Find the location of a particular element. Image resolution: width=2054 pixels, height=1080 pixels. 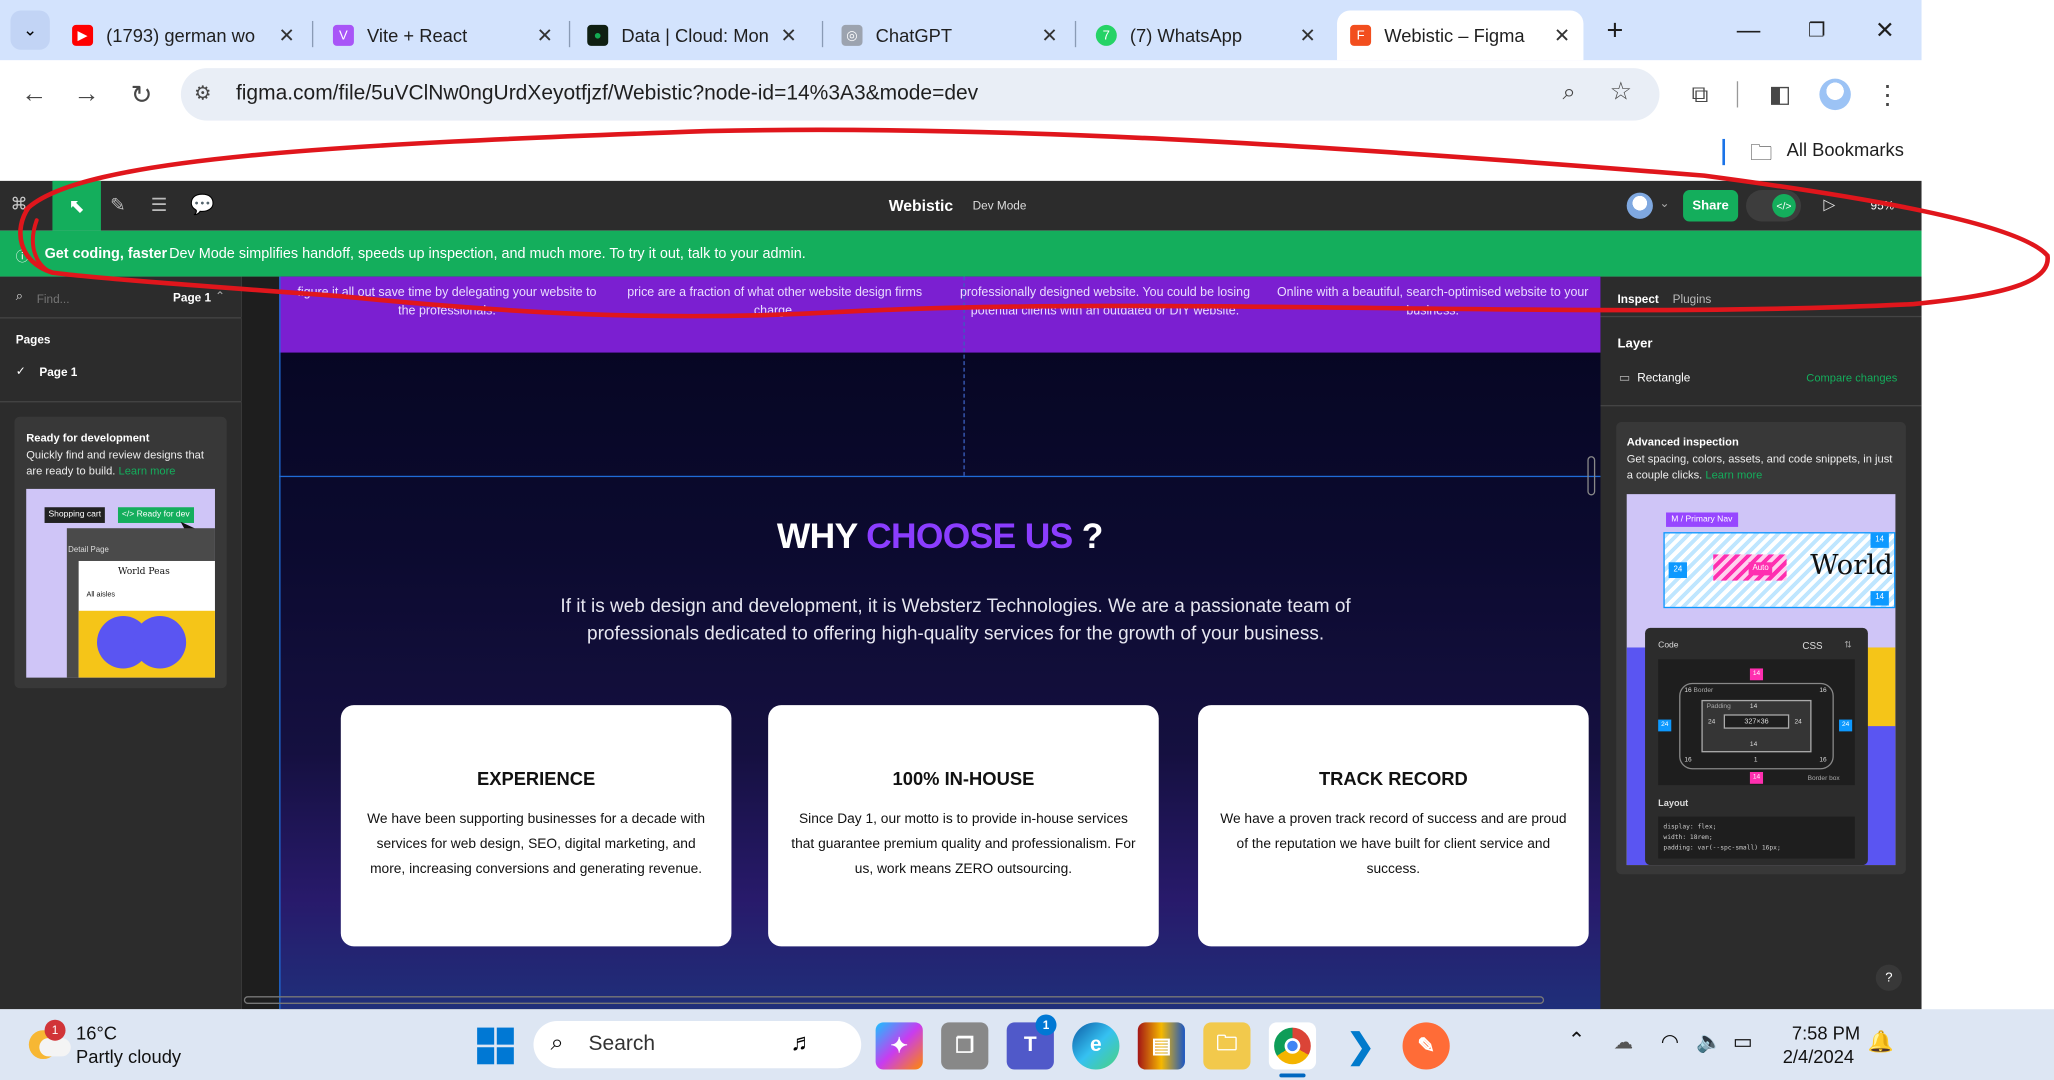

canvas-horizontal-scrollbar is located at coordinates (894, 1000).